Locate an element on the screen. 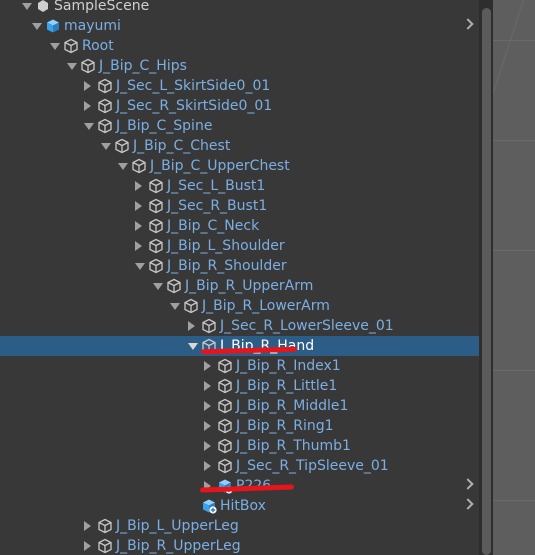 This screenshot has width=535, height=555. hierarchy-row: J_Bip_R_Index1 is located at coordinates (239, 366).